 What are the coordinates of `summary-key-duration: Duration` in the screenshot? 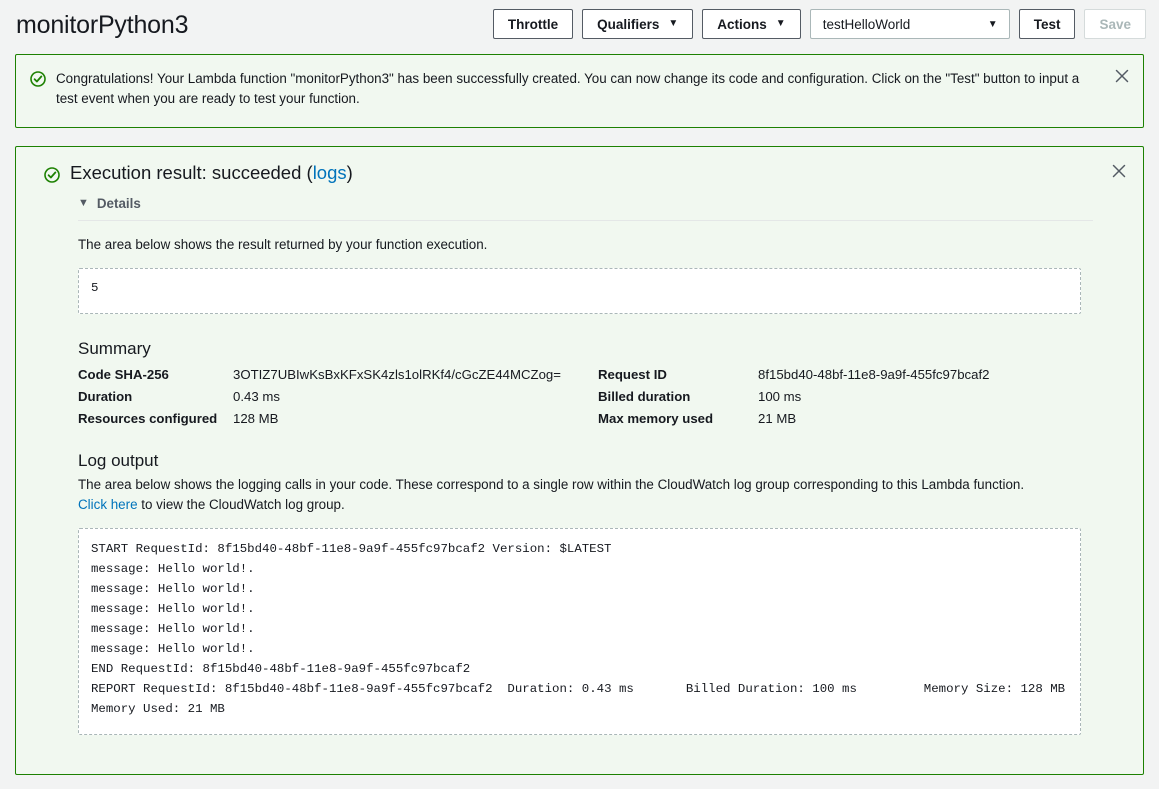 It's located at (105, 396).